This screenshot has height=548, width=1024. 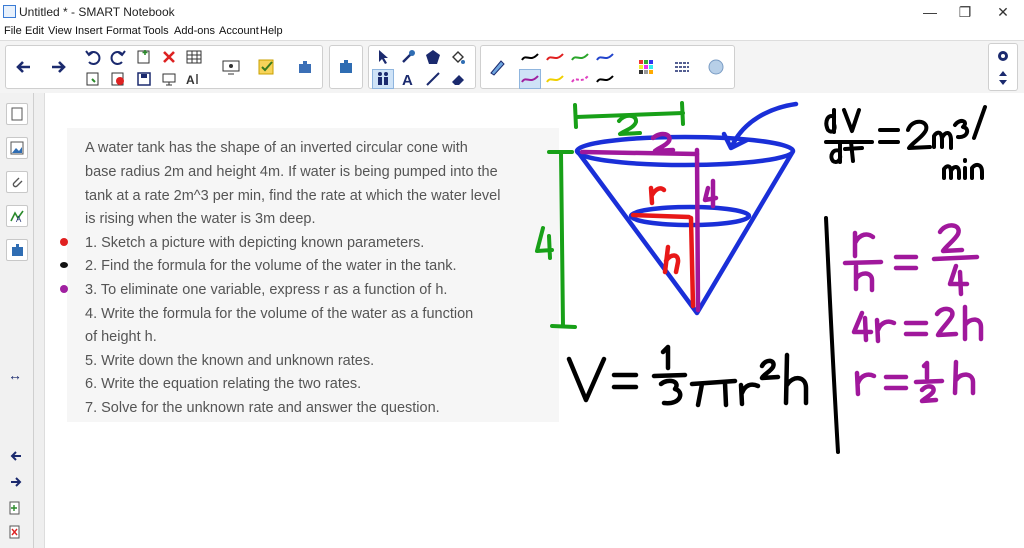 What do you see at coordinates (687, 376) in the screenshot?
I see `ink-volume-formula` at bounding box center [687, 376].